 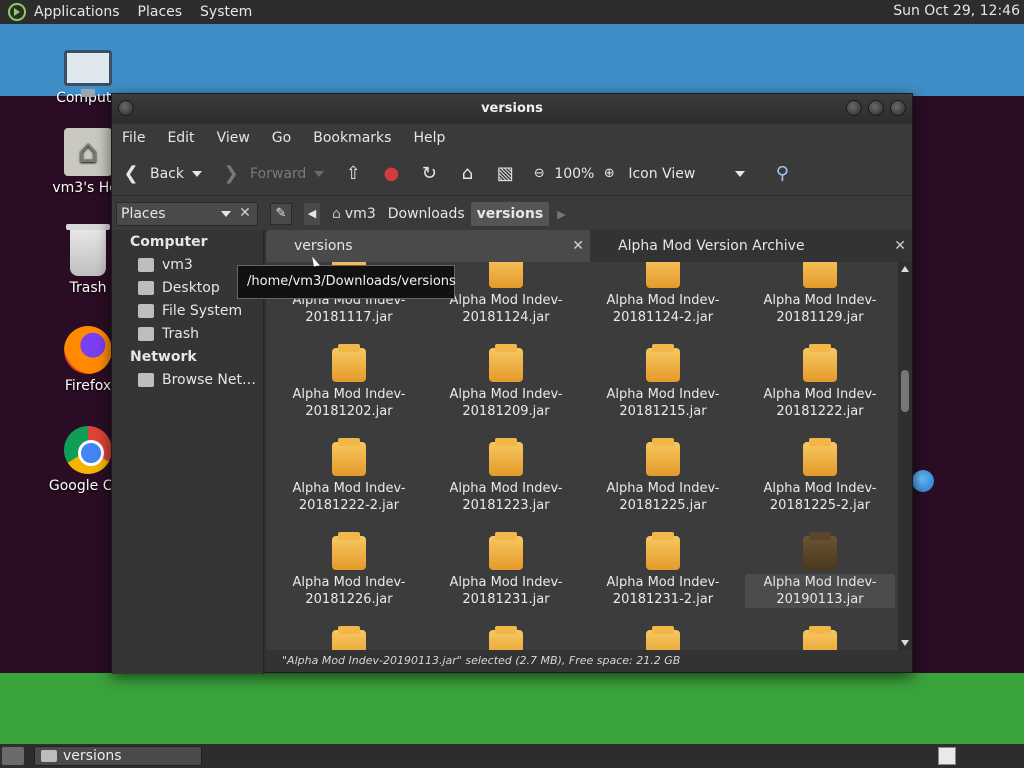 I want to click on forward-button: ❯ Forward, so click(x=272, y=174).